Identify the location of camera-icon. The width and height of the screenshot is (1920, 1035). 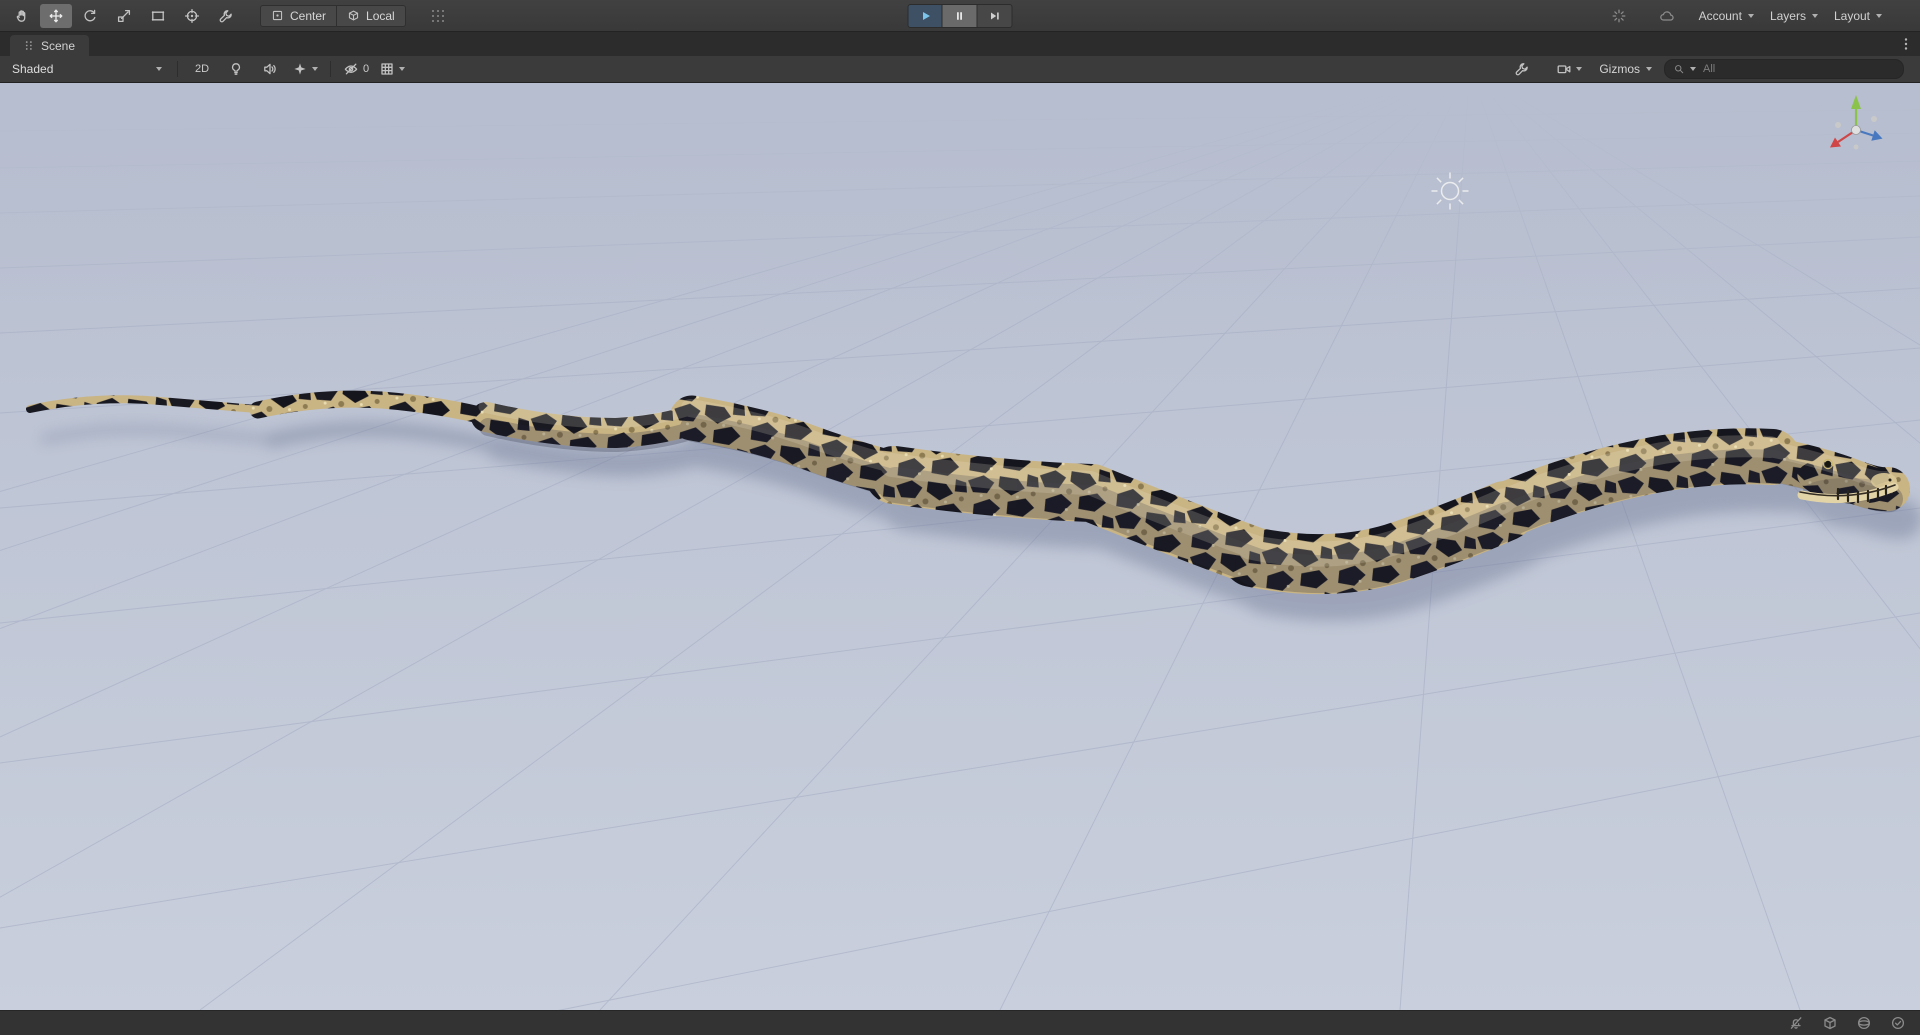
(1564, 69).